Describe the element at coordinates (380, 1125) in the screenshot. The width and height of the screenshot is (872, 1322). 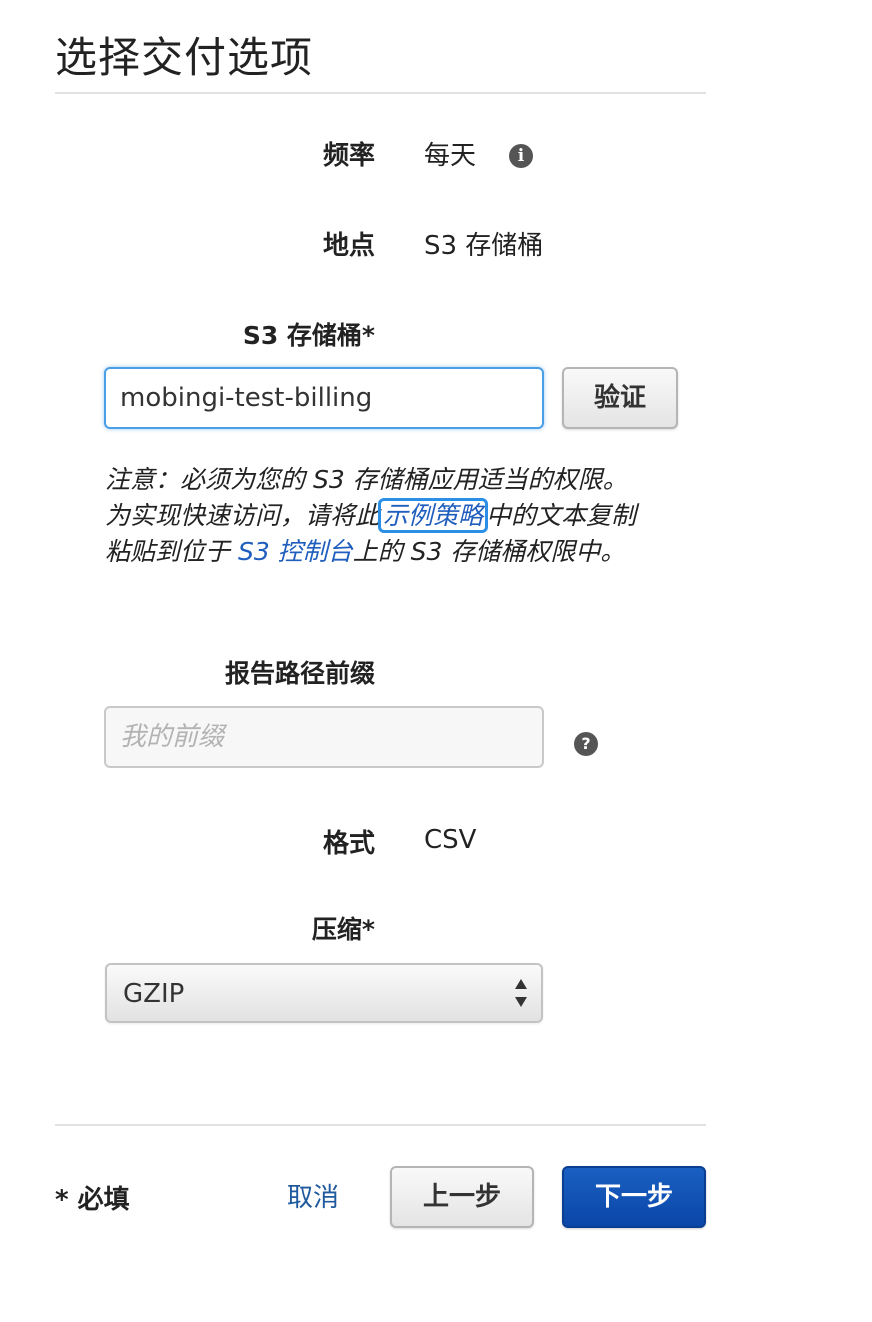
I see `footer-divider` at that location.